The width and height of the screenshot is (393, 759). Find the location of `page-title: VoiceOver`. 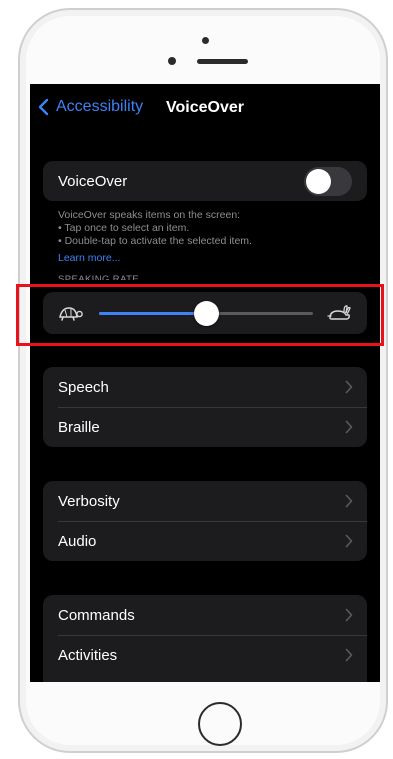

page-title: VoiceOver is located at coordinates (205, 107).